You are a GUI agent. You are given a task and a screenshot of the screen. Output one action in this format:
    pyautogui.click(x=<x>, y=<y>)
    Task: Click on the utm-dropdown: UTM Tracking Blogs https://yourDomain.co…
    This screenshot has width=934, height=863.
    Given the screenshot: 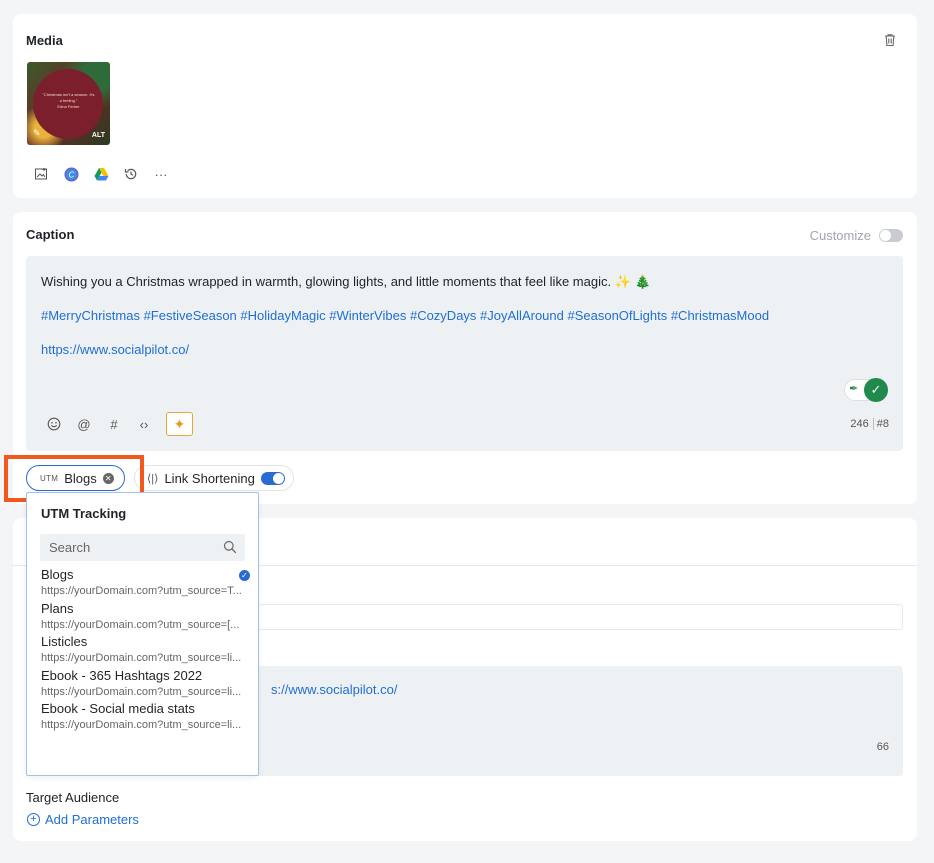 What is the action you would take?
    pyautogui.click(x=142, y=634)
    